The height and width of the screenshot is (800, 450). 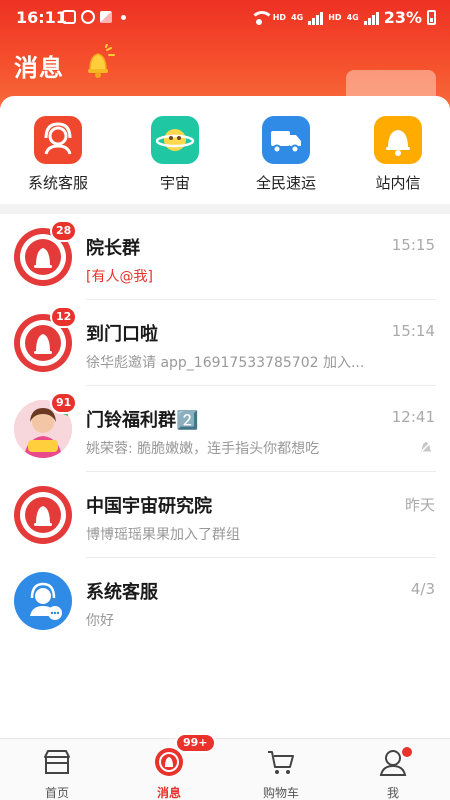 What do you see at coordinates (280, 793) in the screenshot?
I see `tab-label: 购物车` at bounding box center [280, 793].